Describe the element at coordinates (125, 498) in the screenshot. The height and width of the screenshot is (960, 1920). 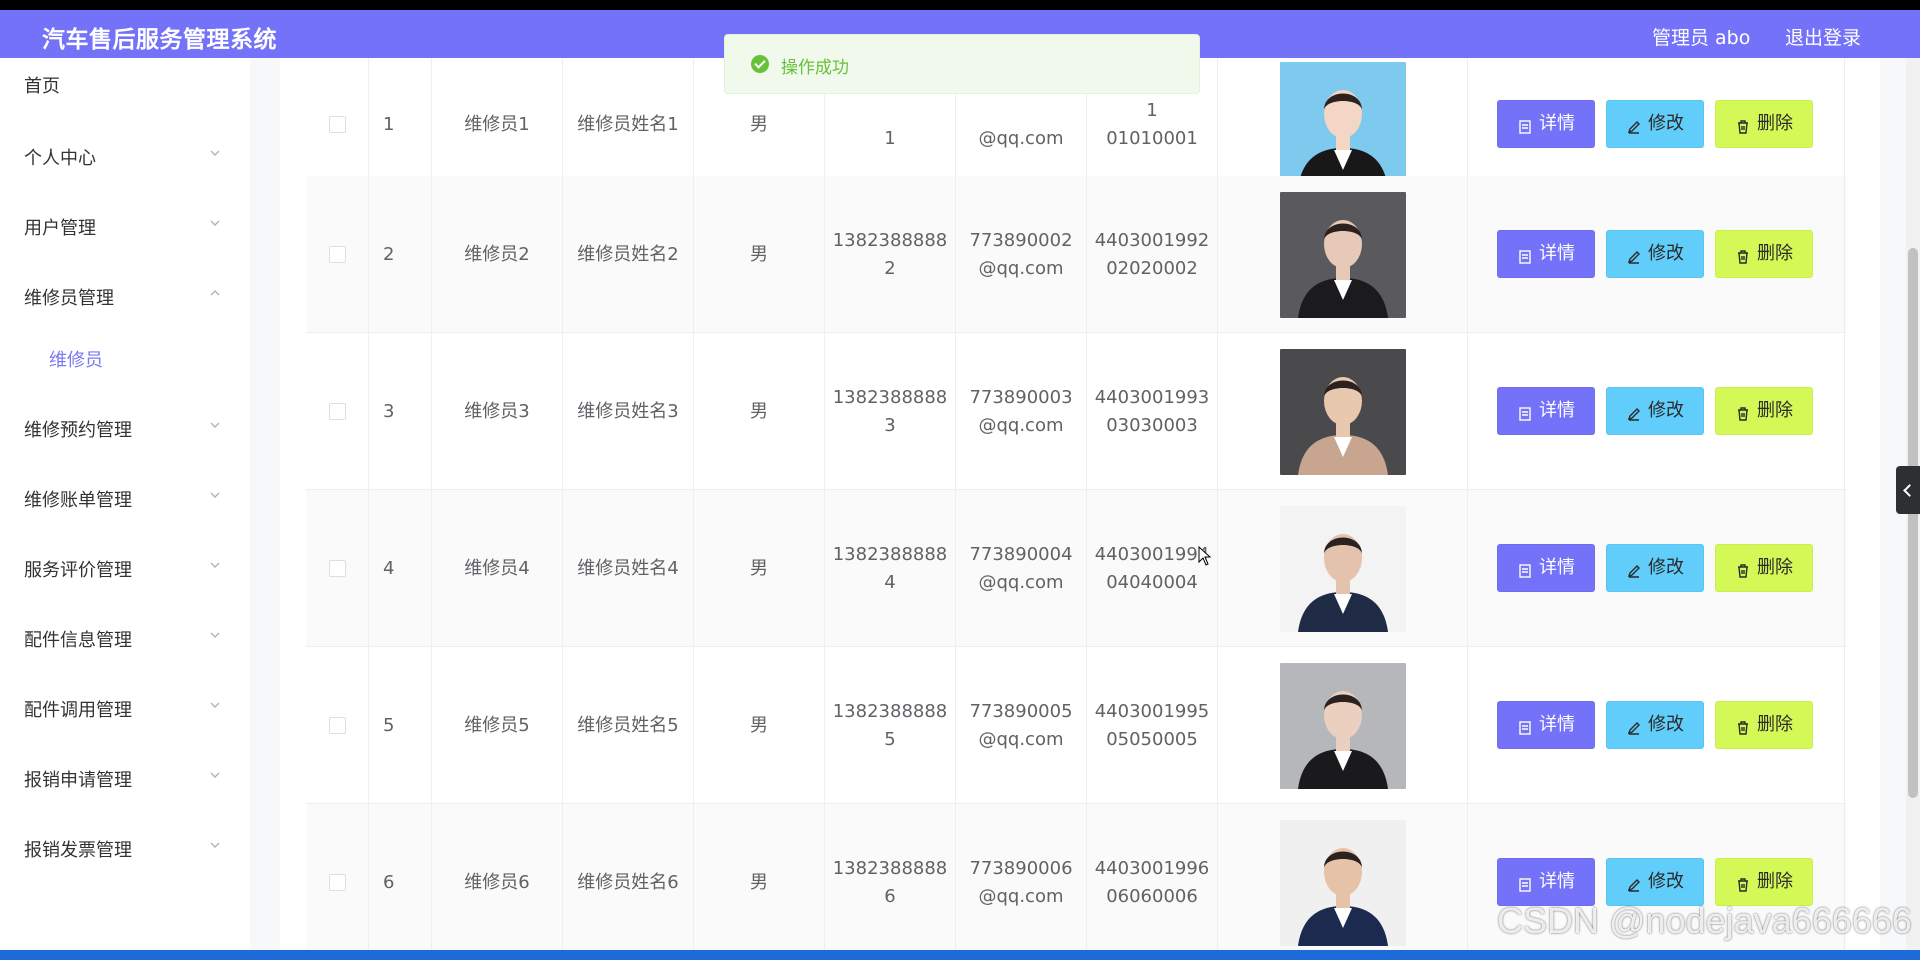
I see `sidebar-item: 维修账单管理` at that location.